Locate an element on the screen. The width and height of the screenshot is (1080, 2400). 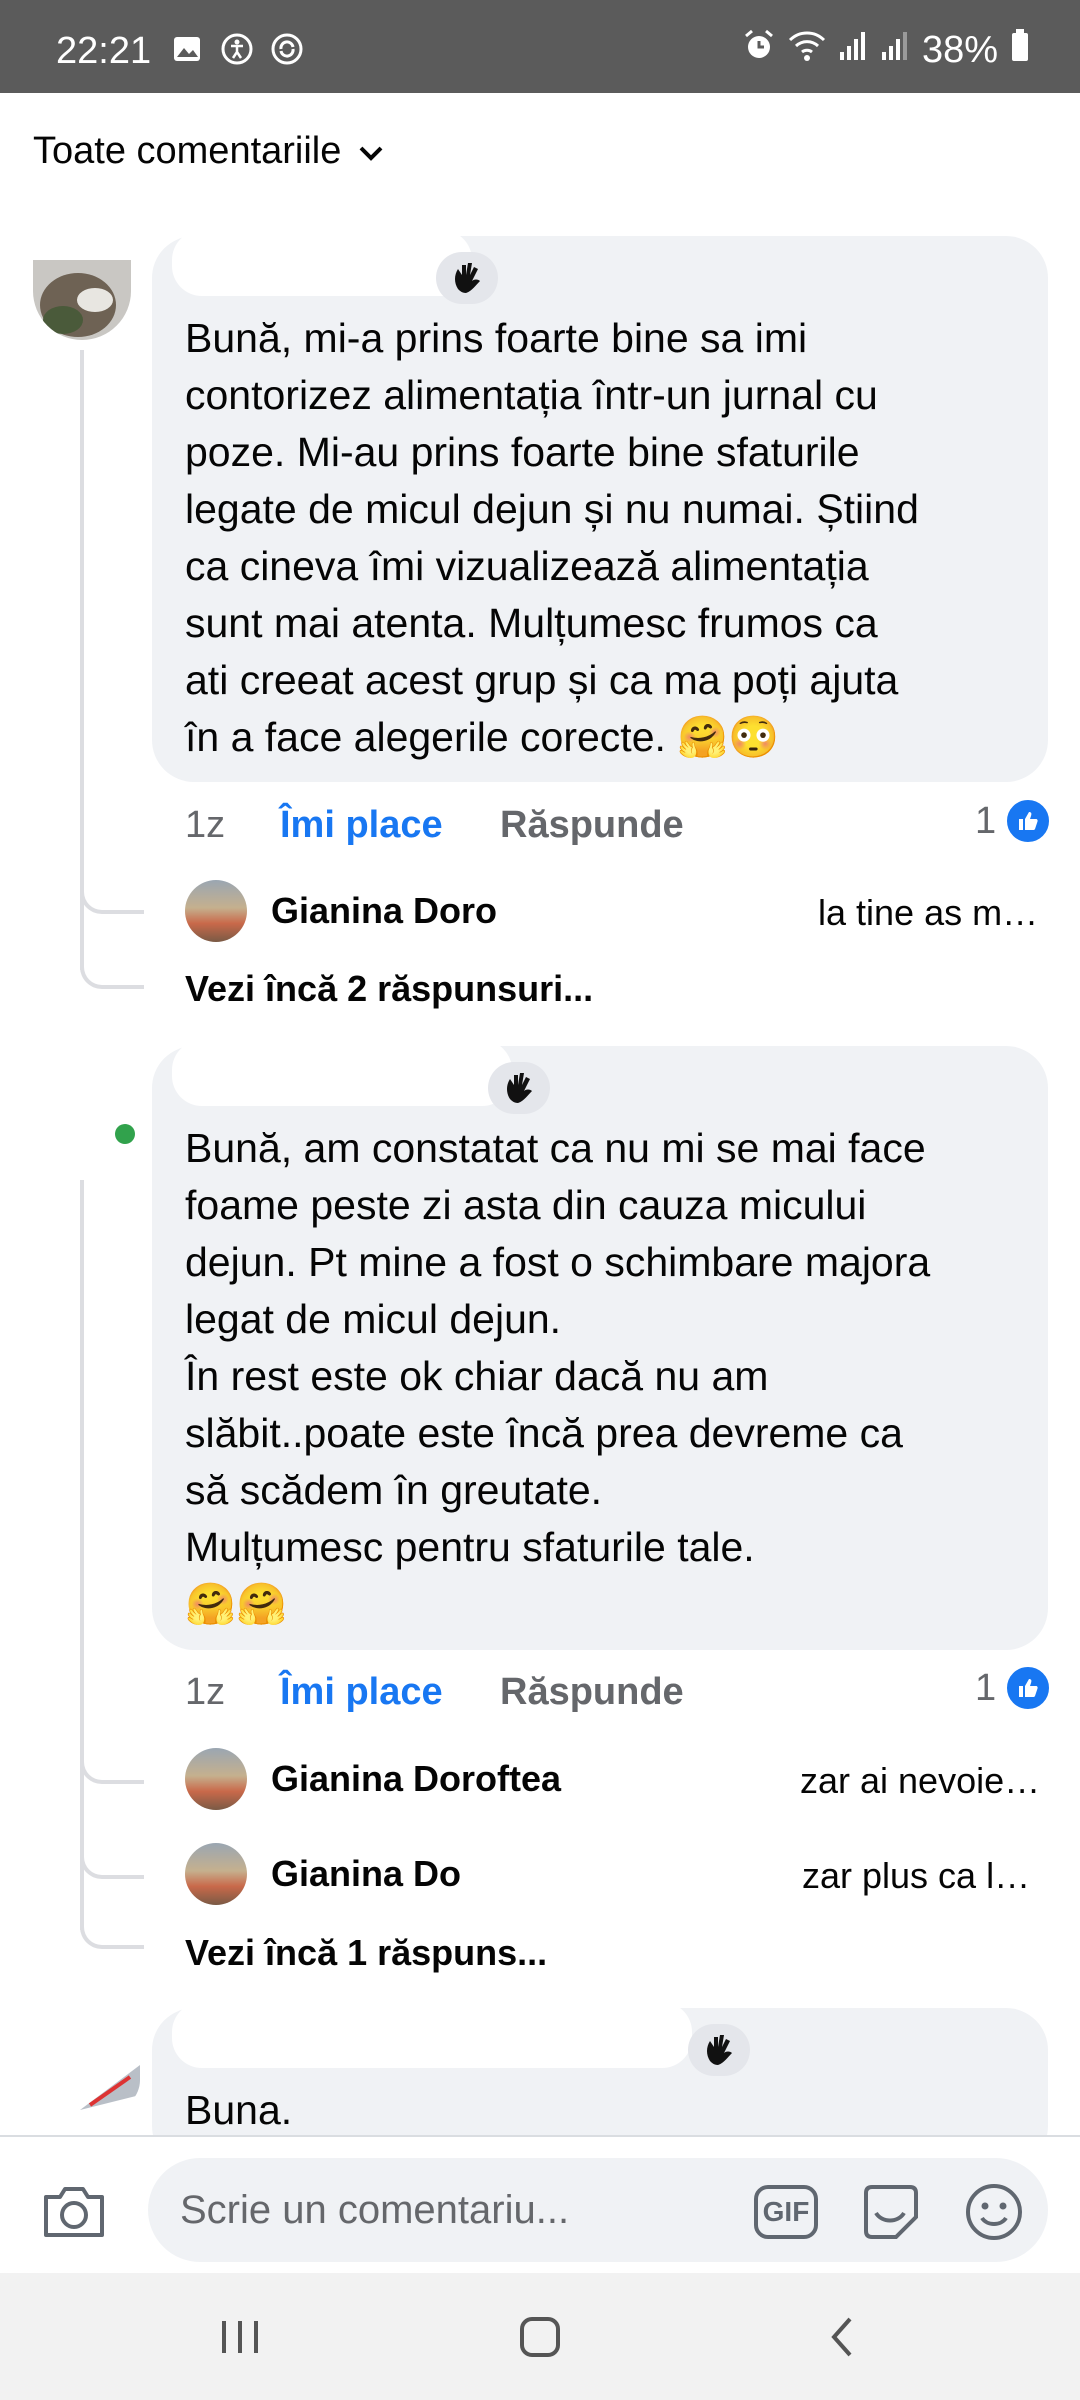
sync-icon is located at coordinates (287, 49).